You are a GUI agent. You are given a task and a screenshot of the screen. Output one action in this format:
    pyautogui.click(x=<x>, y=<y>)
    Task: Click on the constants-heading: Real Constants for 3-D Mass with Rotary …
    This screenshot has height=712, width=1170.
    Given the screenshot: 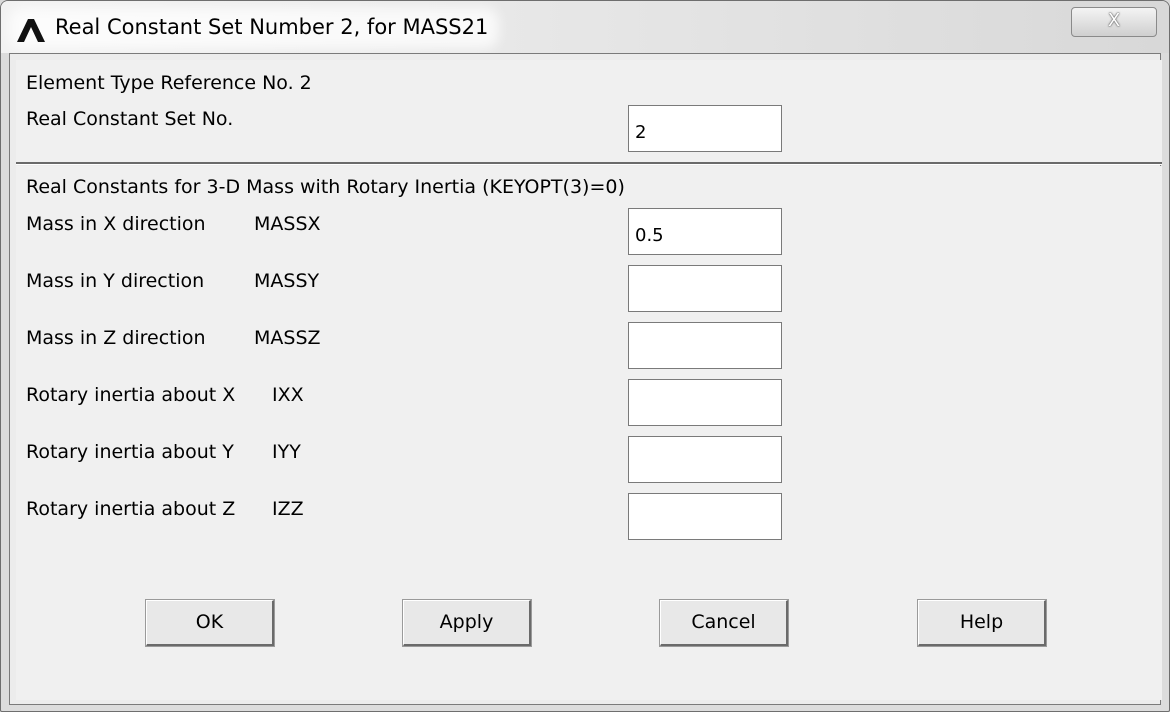 What is the action you would take?
    pyautogui.click(x=325, y=187)
    